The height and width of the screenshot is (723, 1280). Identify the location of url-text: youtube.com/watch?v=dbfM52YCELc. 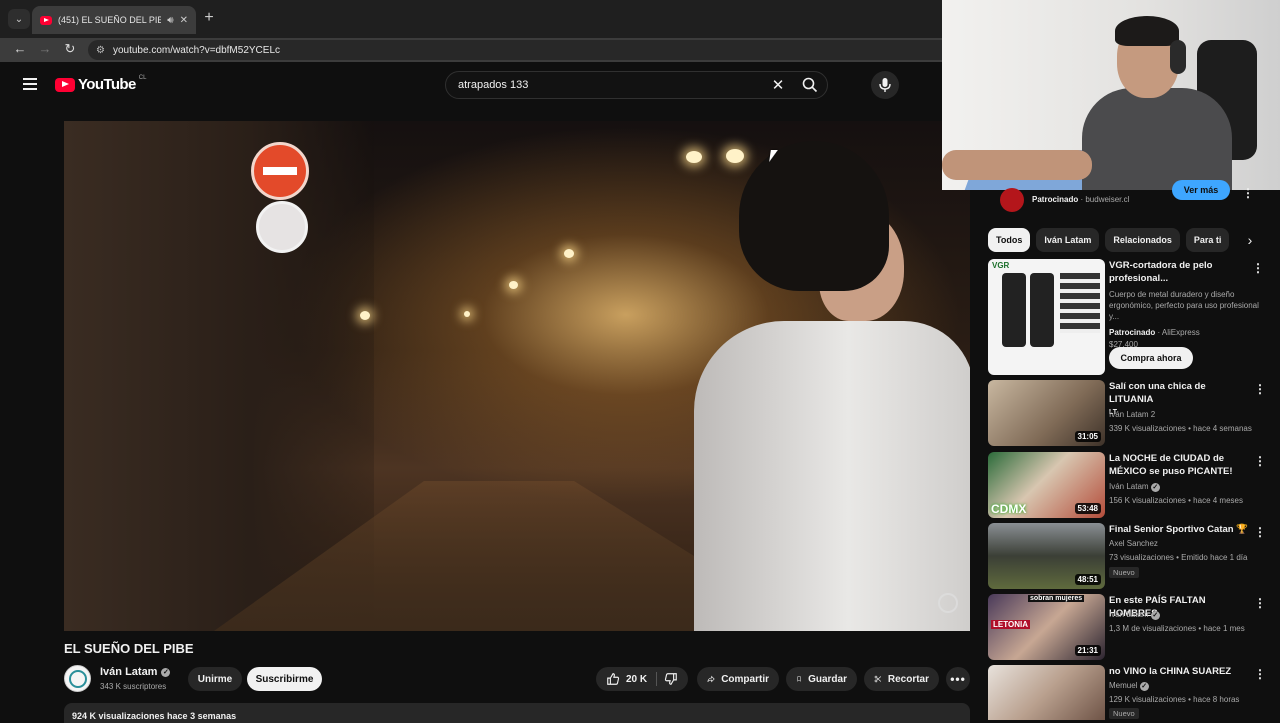
(196, 50).